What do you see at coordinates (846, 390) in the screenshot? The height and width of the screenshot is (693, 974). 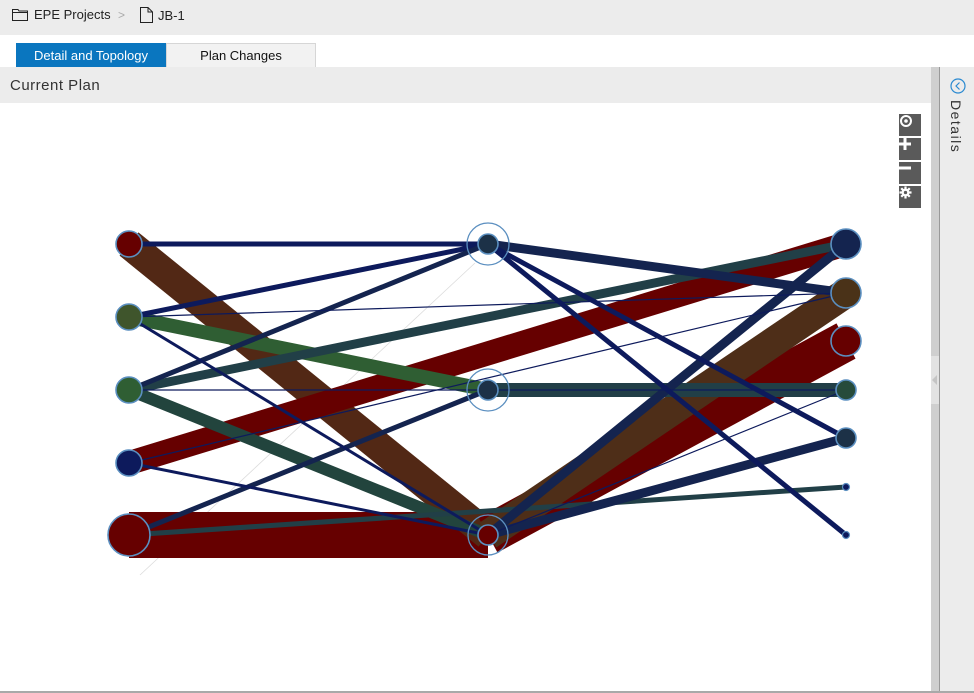 I see `node-r4` at bounding box center [846, 390].